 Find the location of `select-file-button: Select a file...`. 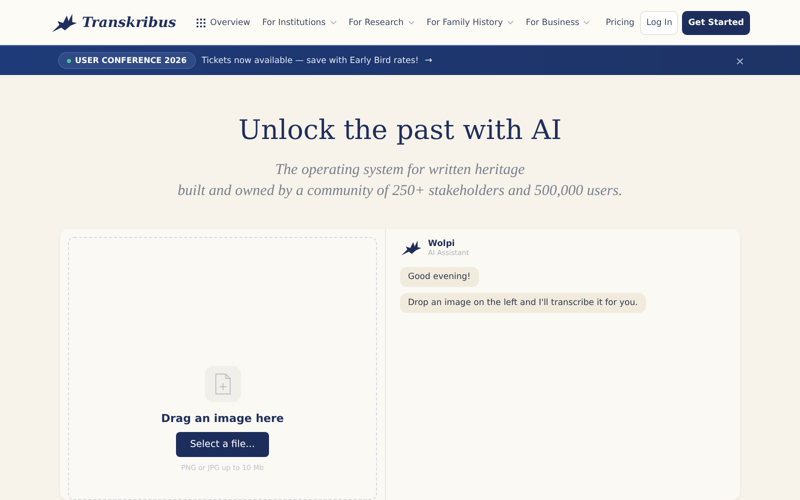

select-file-button: Select a file... is located at coordinates (222, 444).